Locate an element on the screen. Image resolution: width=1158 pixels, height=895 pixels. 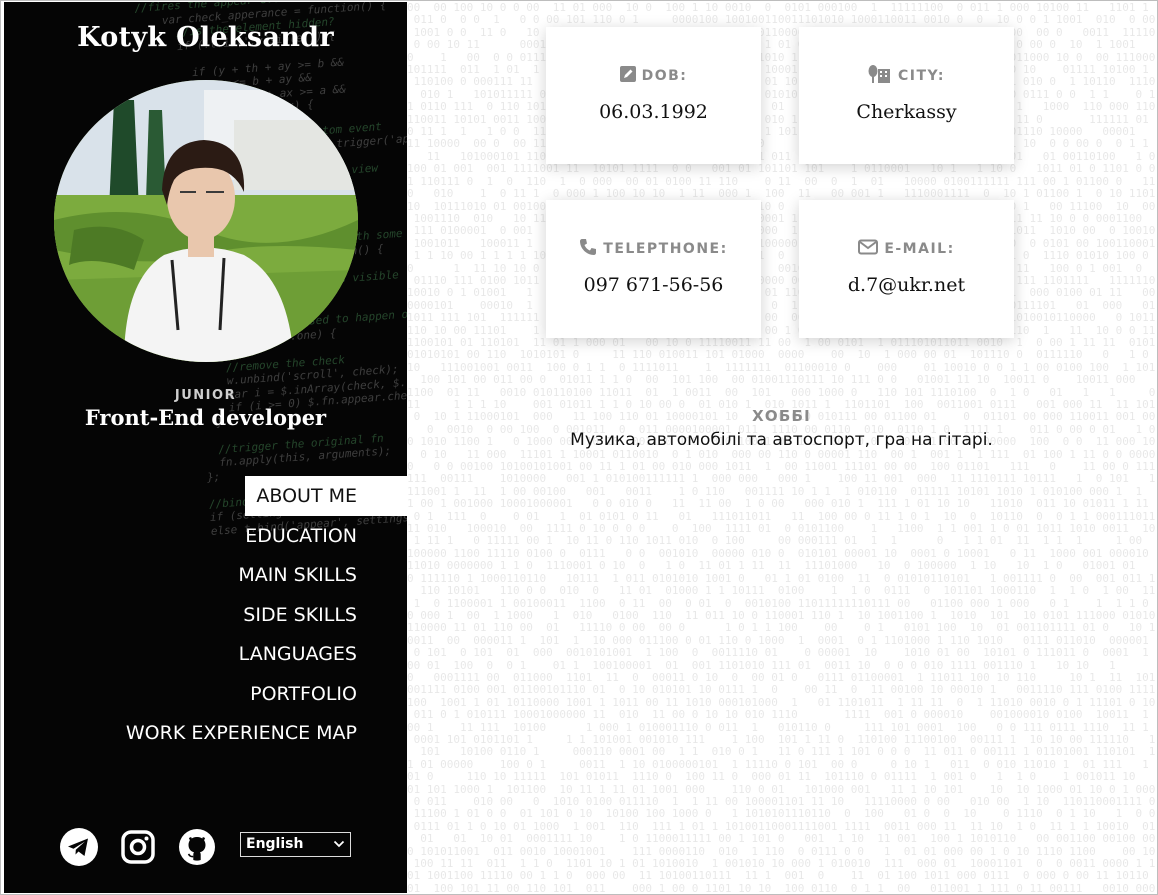
info-card-telephone-label: TELEPTHONE: is located at coordinates (665, 249).